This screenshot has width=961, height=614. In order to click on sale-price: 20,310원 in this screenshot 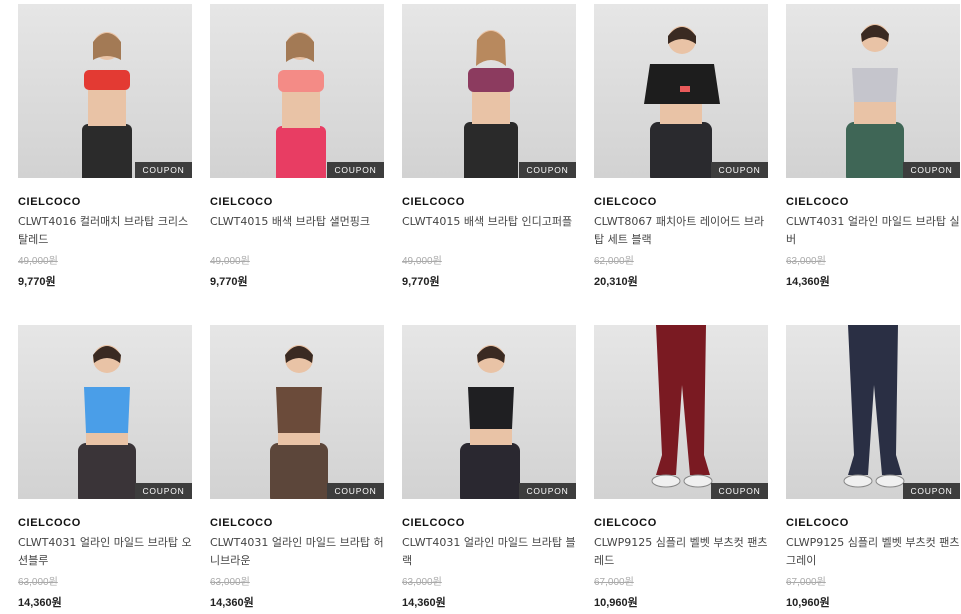, I will do `click(616, 282)`.